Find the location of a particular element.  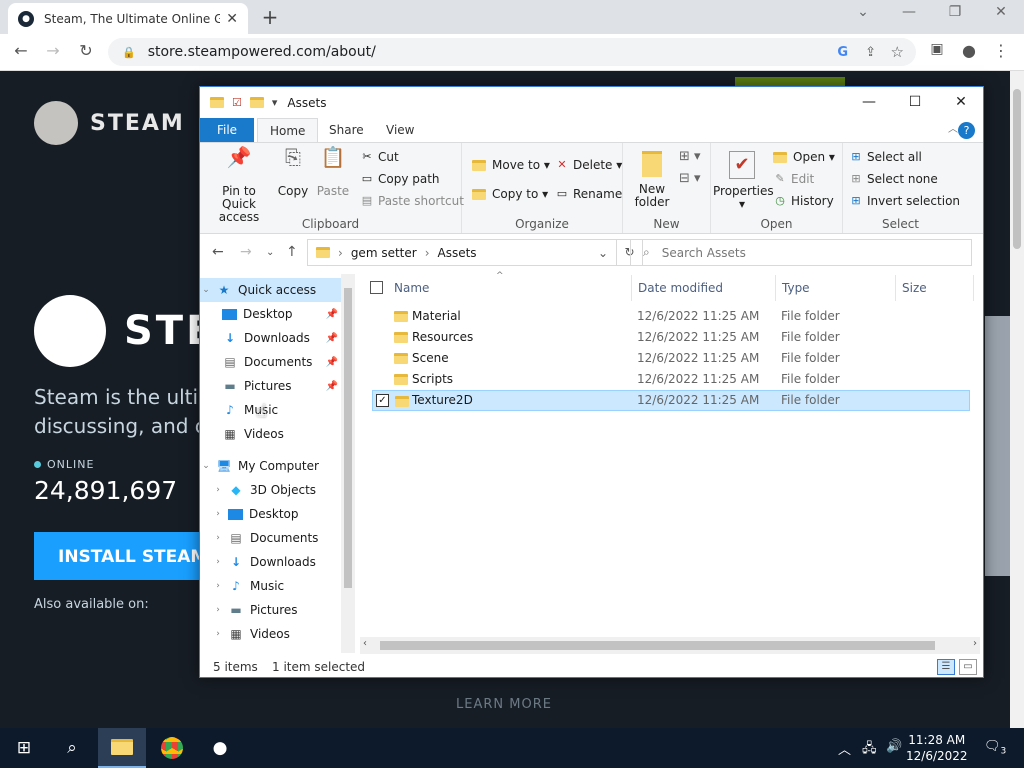

column-name: Name is located at coordinates (411, 288).